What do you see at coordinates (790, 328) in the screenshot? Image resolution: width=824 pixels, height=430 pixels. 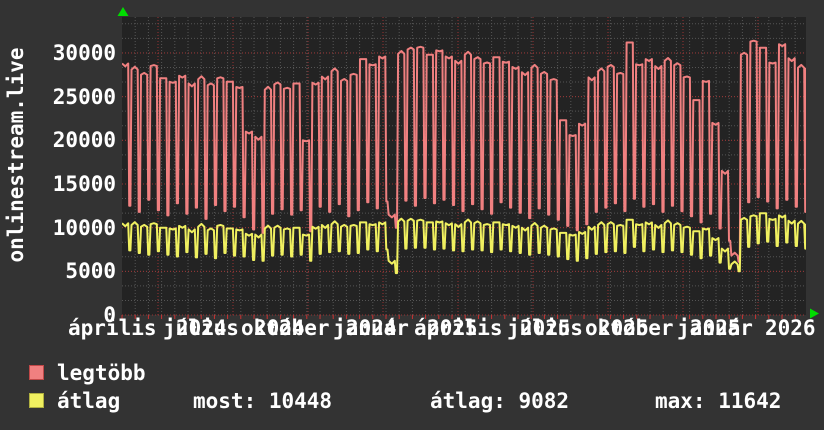 I see `x-axis-tick-label: 2026` at bounding box center [790, 328].